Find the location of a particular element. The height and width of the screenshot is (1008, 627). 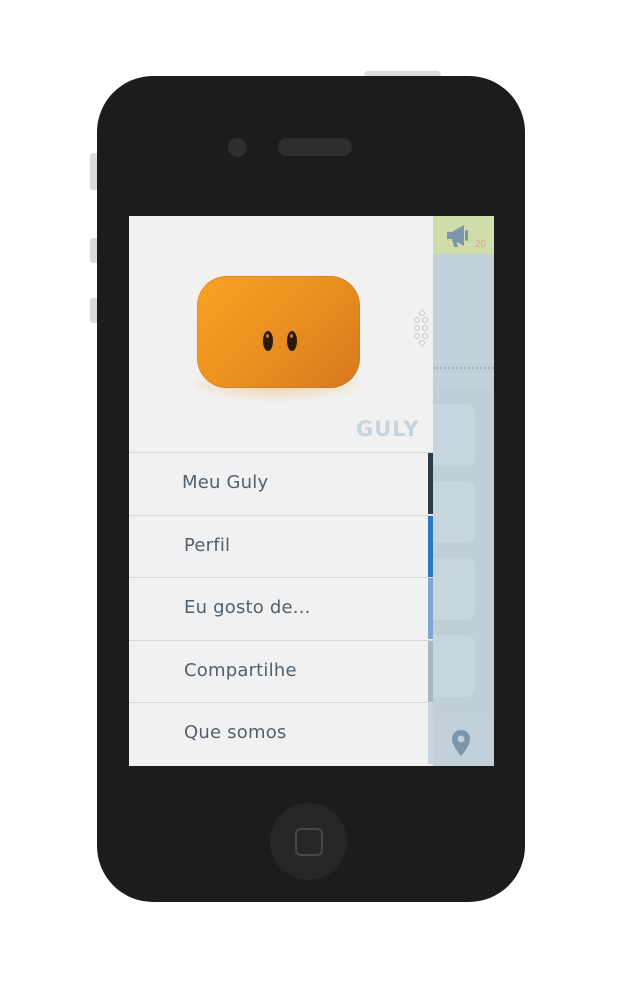

mascot-left-eye is located at coordinates (268, 341).